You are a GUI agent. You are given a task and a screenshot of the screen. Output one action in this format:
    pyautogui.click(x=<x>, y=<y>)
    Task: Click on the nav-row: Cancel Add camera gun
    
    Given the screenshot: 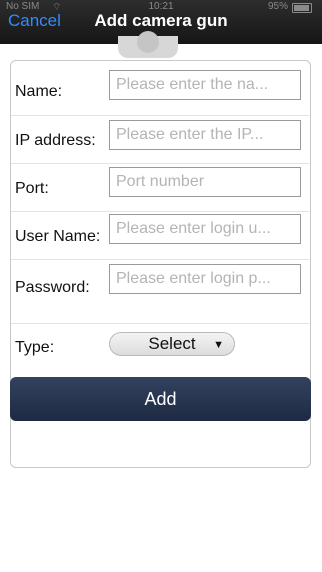 What is the action you would take?
    pyautogui.click(x=161, y=23)
    